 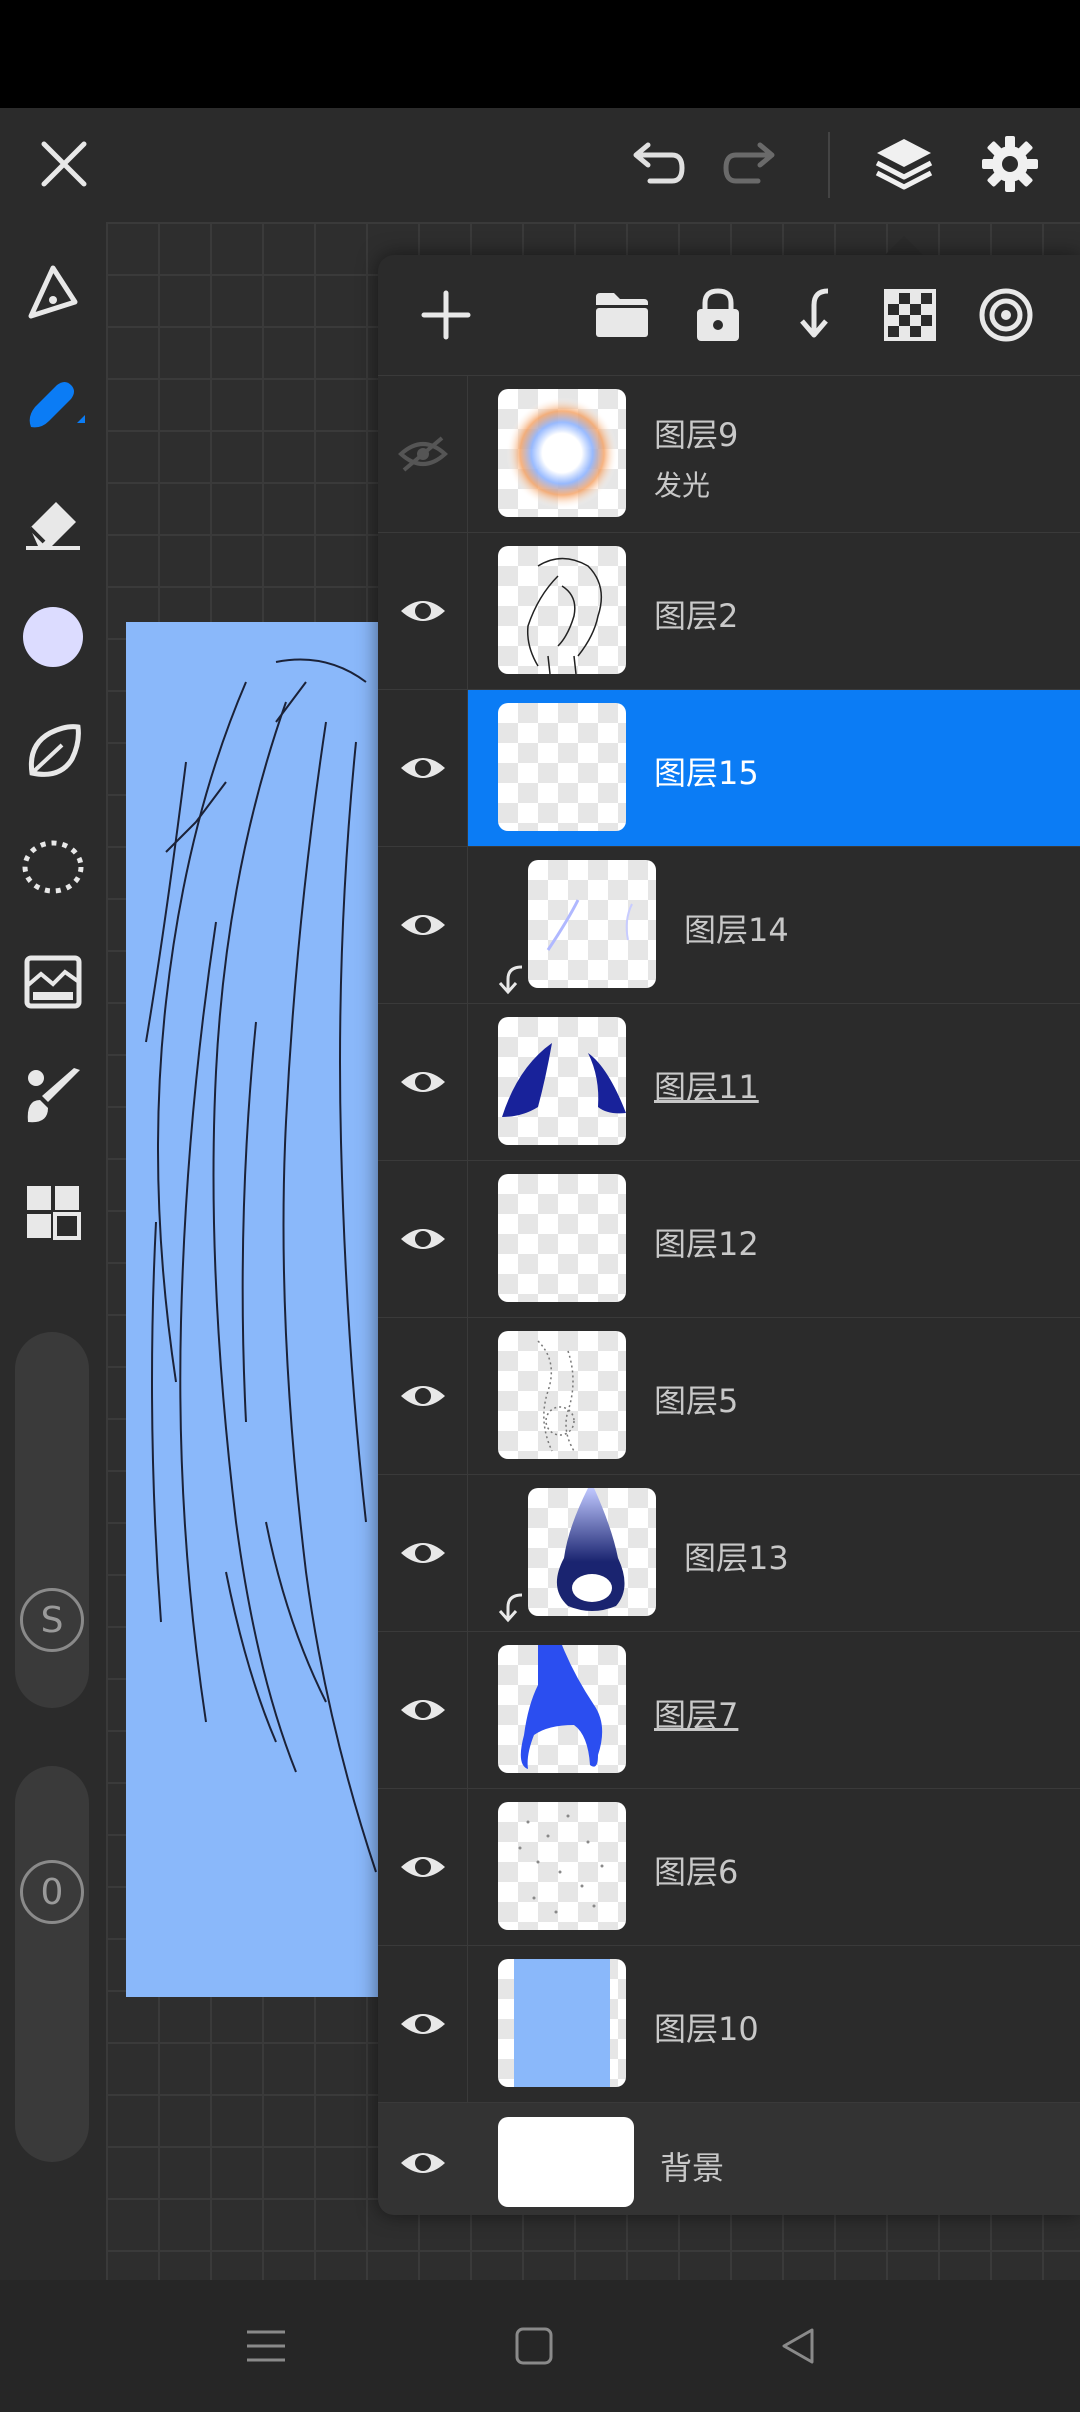 What do you see at coordinates (540, 165) in the screenshot?
I see `top-bar` at bounding box center [540, 165].